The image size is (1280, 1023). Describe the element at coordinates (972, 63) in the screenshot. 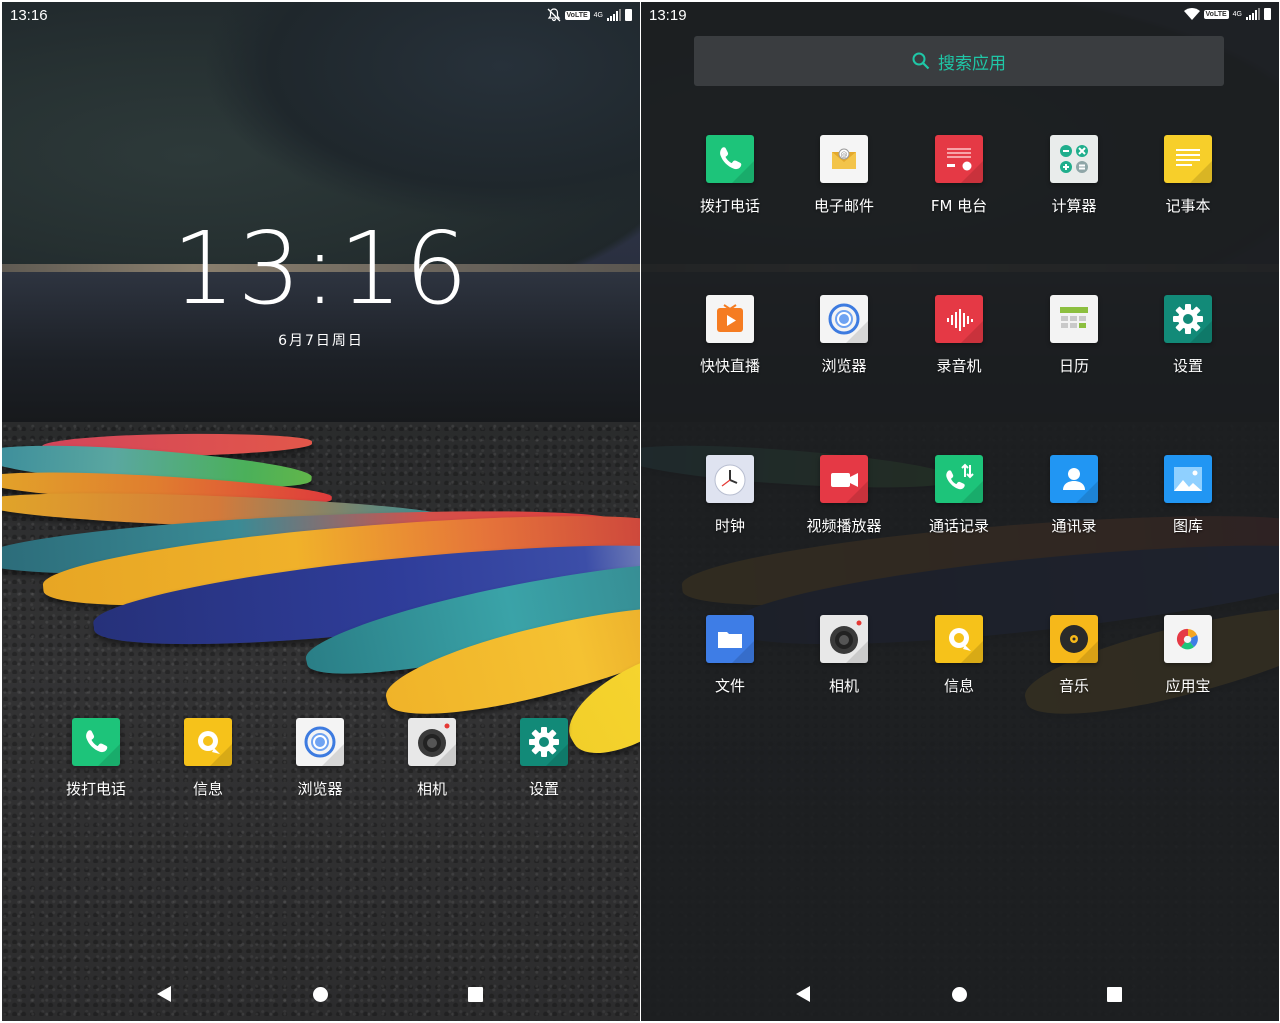

I see `search-label: 搜索应用` at that location.